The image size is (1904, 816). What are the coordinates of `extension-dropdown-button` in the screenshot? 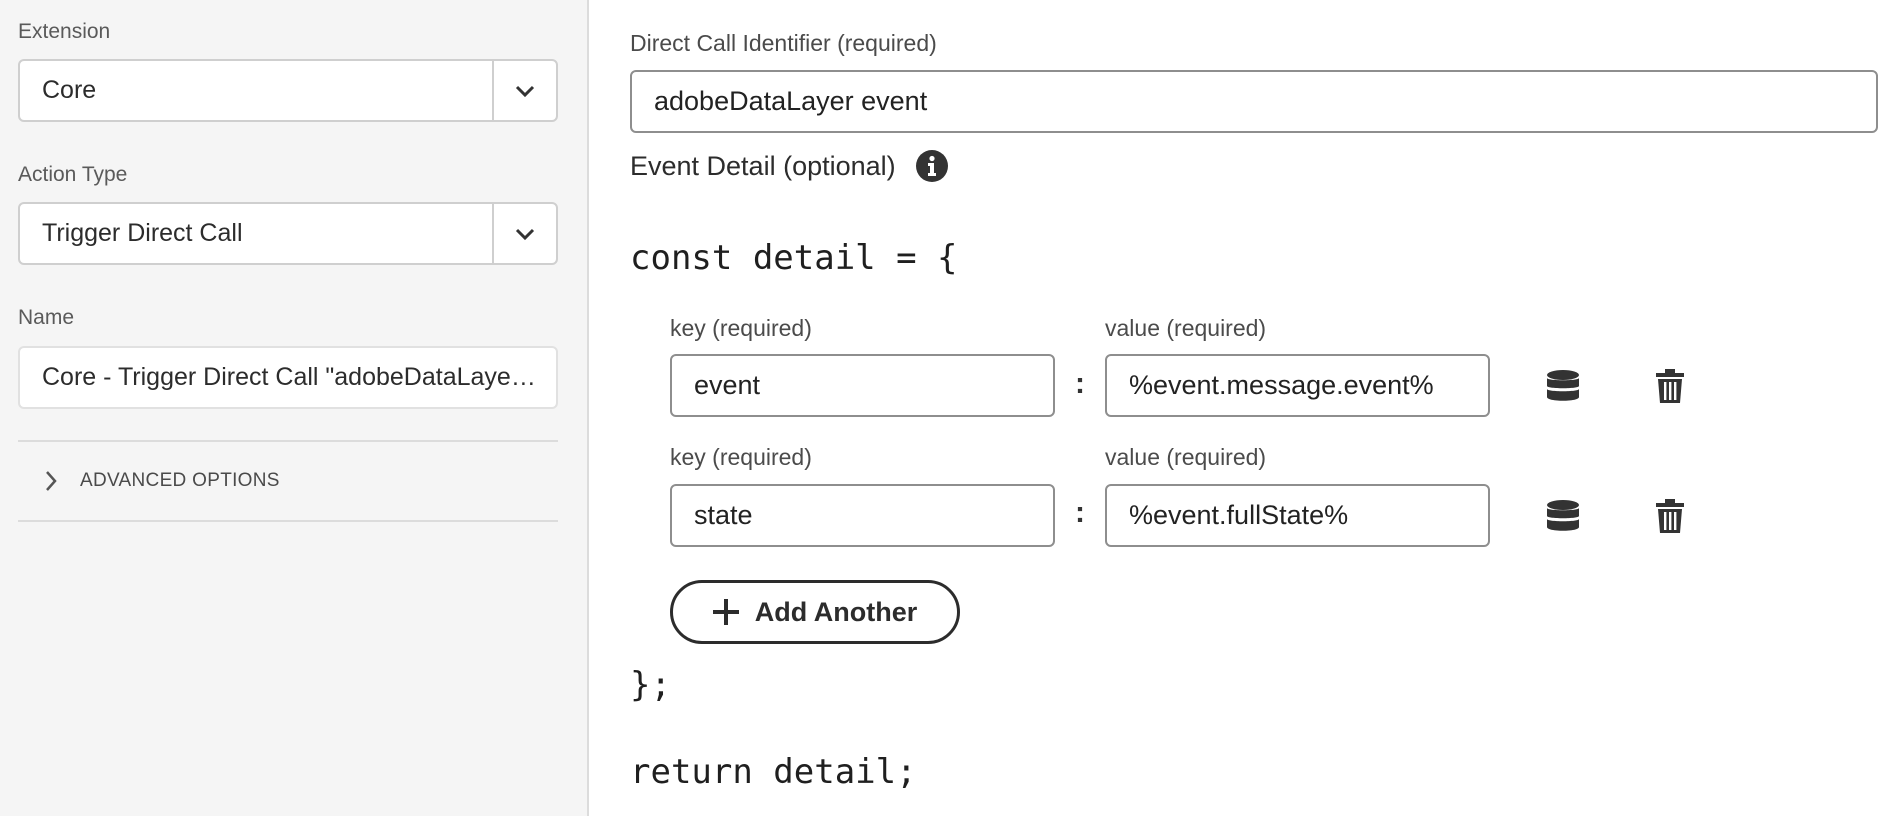 It's located at (524, 90).